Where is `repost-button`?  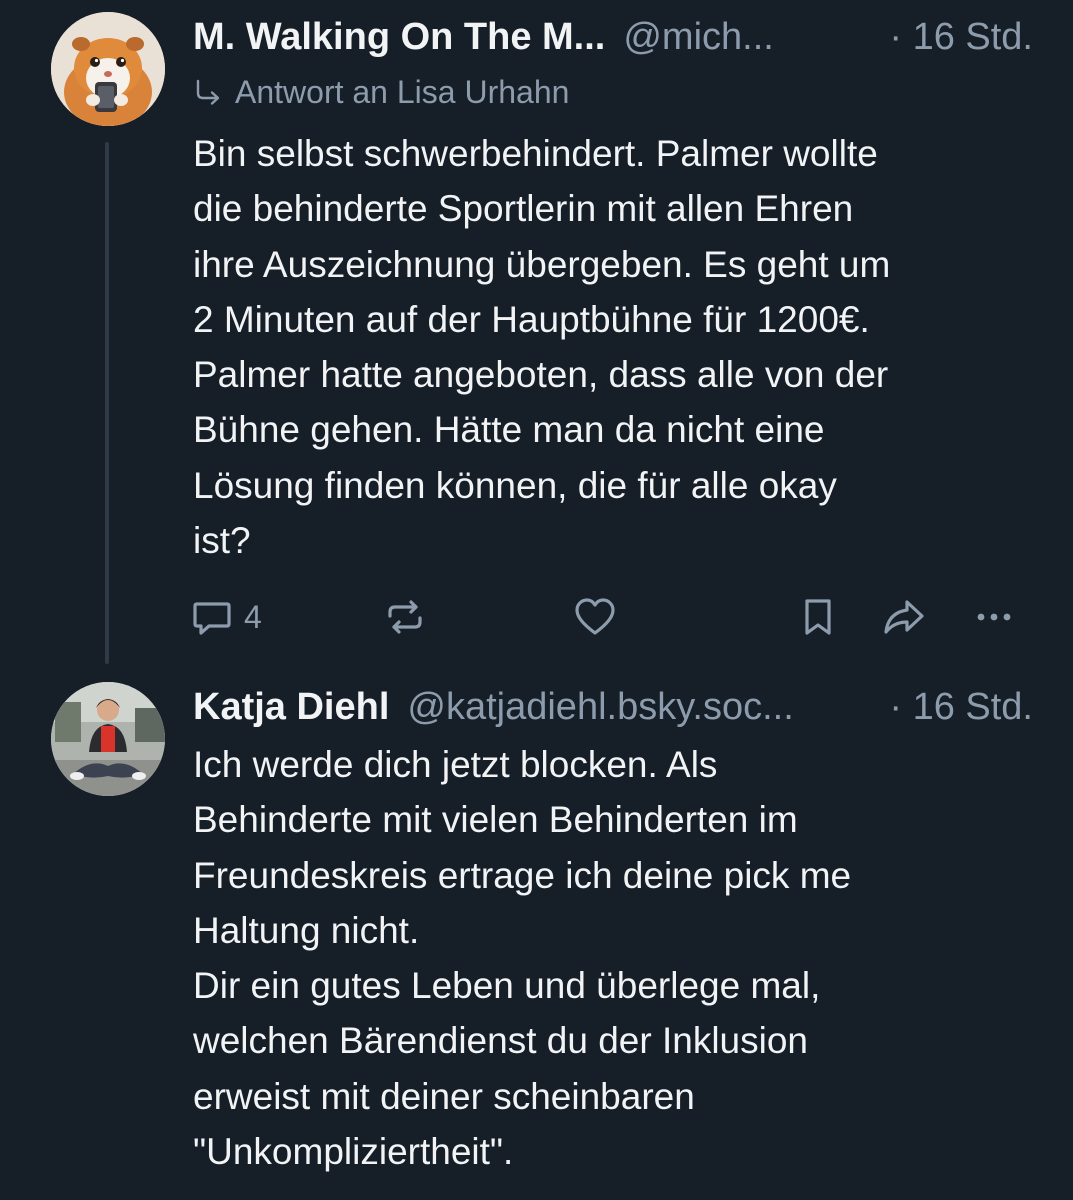 repost-button is located at coordinates (405, 617).